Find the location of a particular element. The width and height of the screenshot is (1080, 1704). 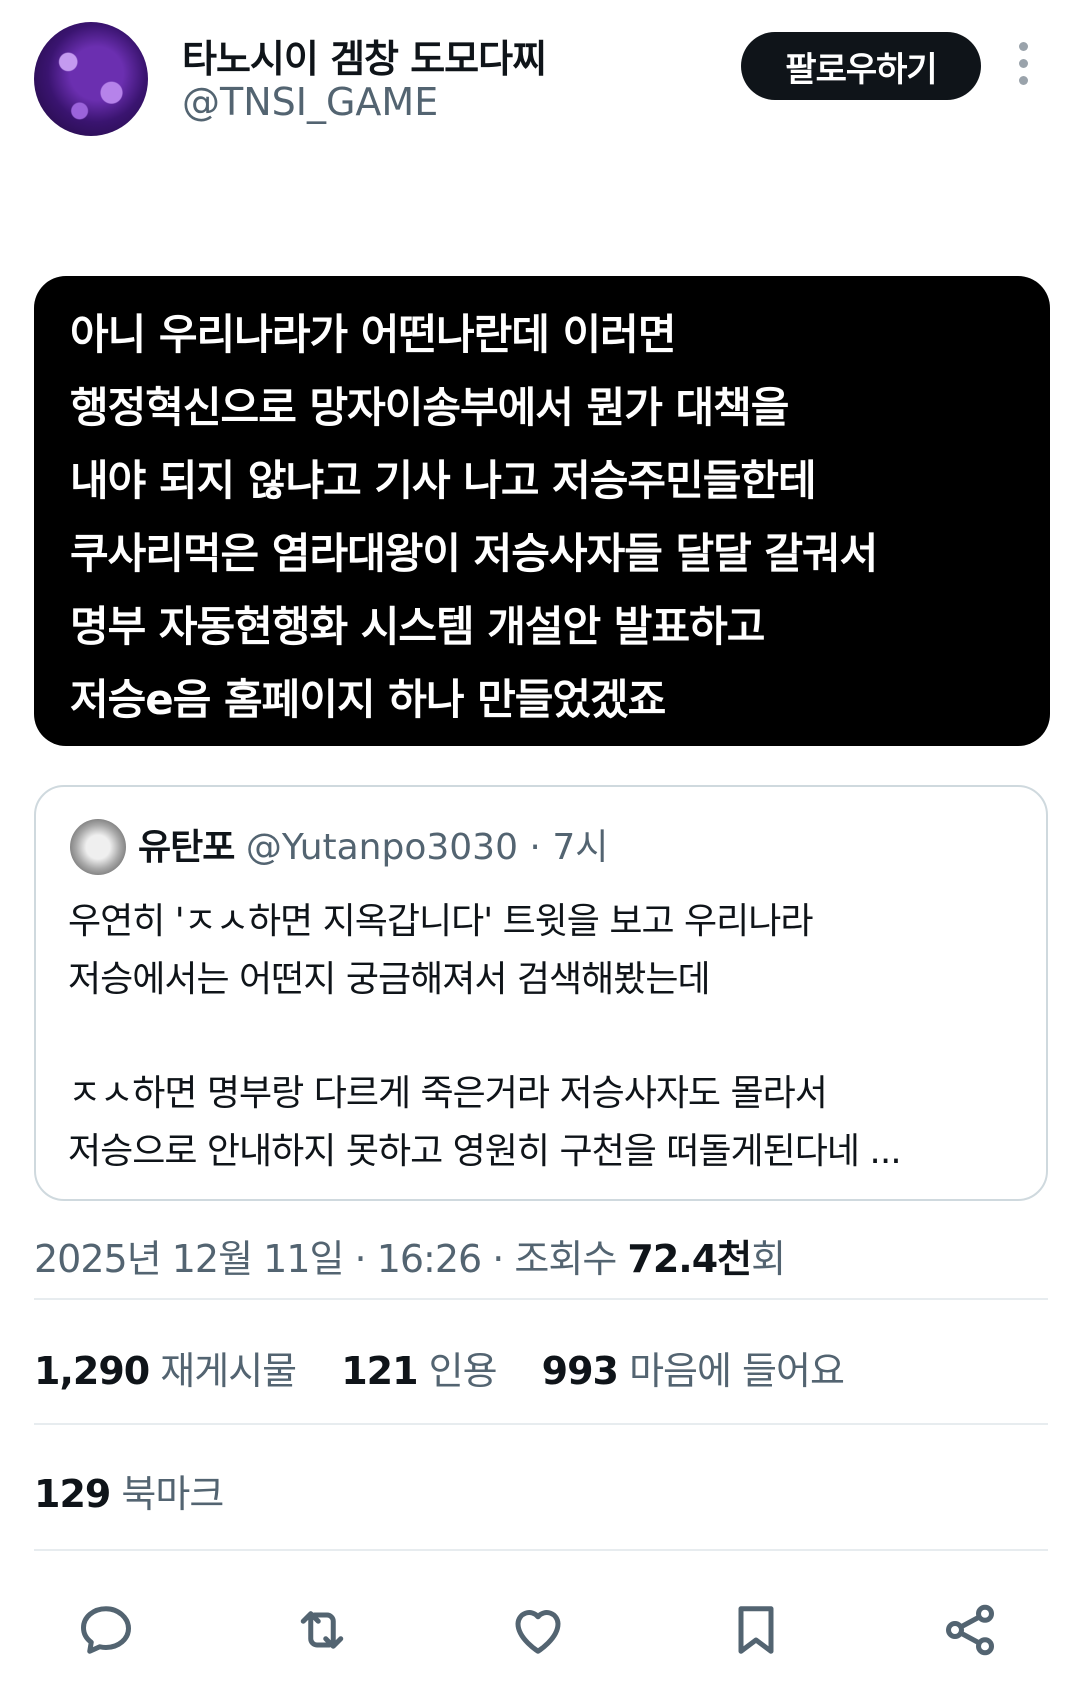

reposts-label: 재게시물 is located at coordinates (228, 1371).